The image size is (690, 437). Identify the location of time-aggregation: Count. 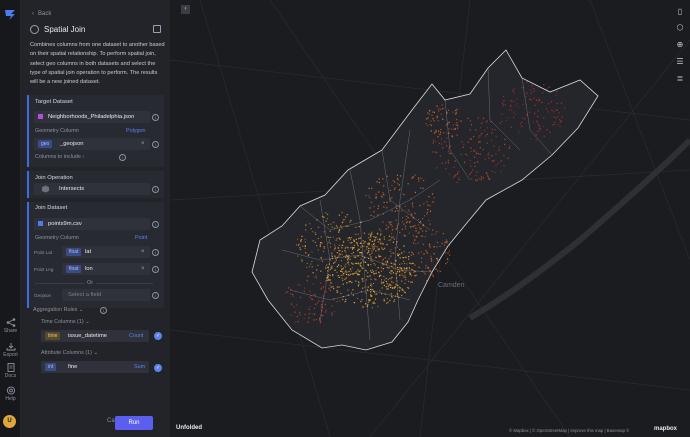
(136, 336).